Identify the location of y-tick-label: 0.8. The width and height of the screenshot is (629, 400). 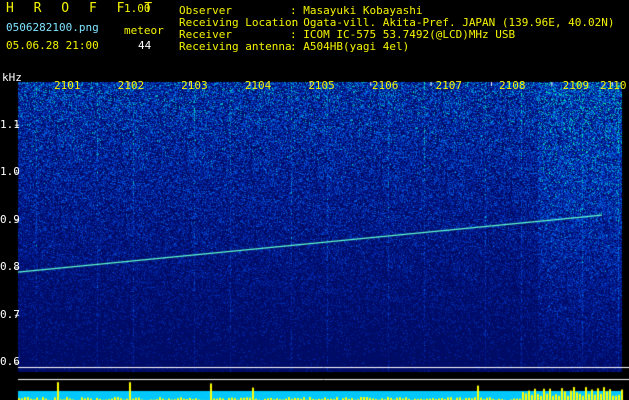
(10, 267).